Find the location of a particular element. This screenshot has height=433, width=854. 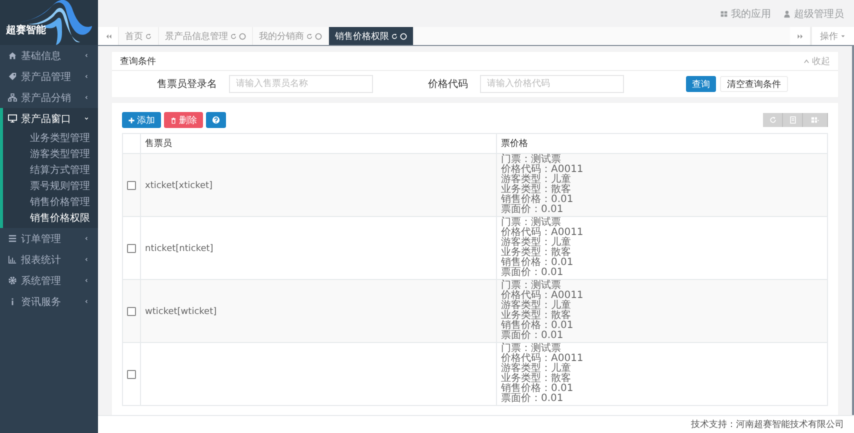

trash-icon is located at coordinates (173, 120).